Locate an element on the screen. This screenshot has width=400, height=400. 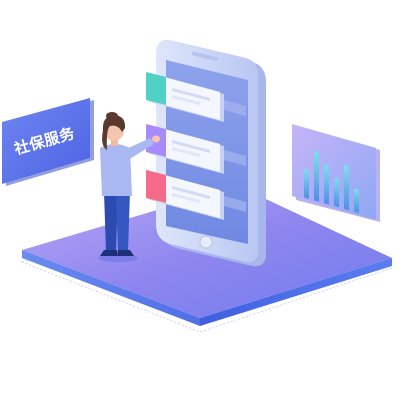
home-button-icon is located at coordinates (206, 242).